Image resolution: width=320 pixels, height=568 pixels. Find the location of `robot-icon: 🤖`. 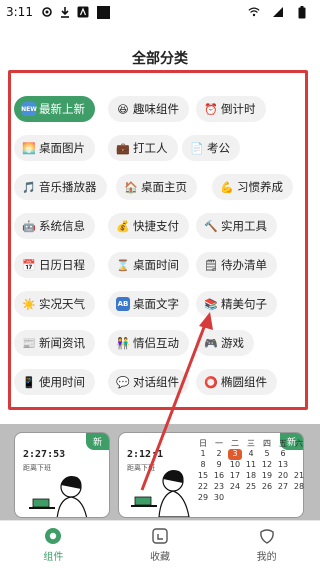

robot-icon: 🤖 is located at coordinates (29, 226).